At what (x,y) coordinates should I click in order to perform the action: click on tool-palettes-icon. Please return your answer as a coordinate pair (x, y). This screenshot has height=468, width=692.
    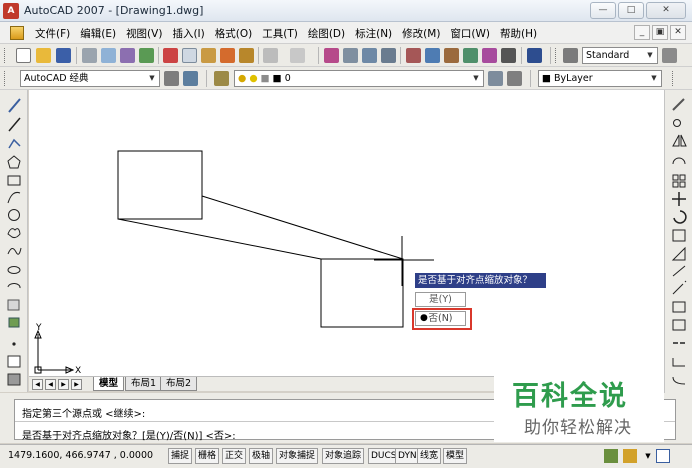
    Looking at the image, I should click on (451, 55).